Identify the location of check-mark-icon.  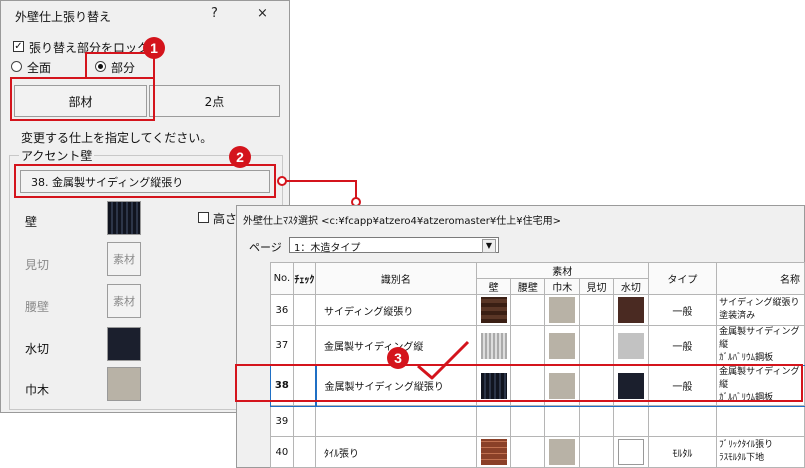
(443, 360).